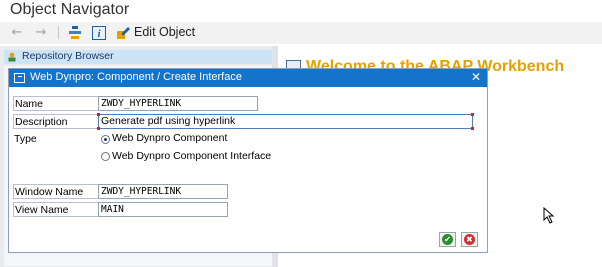 The image size is (602, 267). Describe the element at coordinates (476, 77) in the screenshot. I see `close-icon: ✕` at that location.